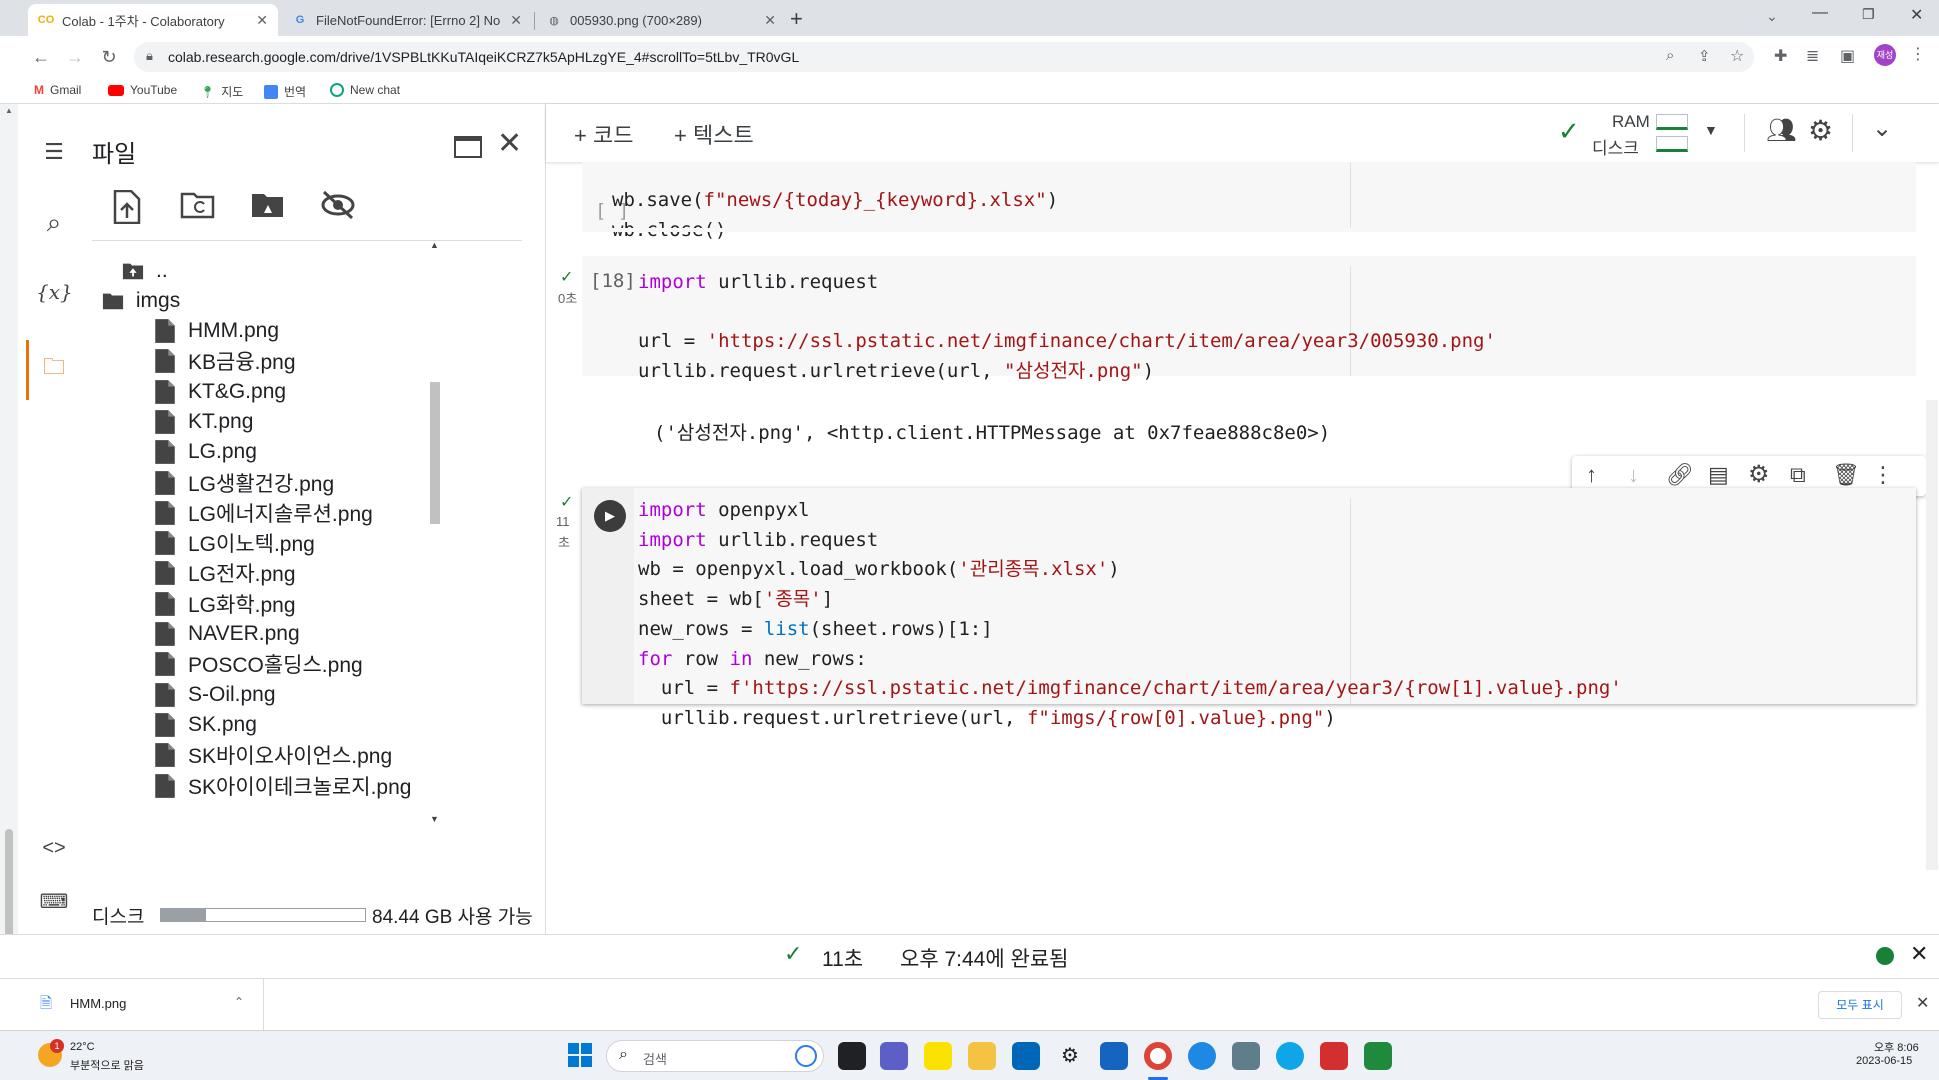  I want to click on bookmark-gmail: M Gmail, so click(57, 90).